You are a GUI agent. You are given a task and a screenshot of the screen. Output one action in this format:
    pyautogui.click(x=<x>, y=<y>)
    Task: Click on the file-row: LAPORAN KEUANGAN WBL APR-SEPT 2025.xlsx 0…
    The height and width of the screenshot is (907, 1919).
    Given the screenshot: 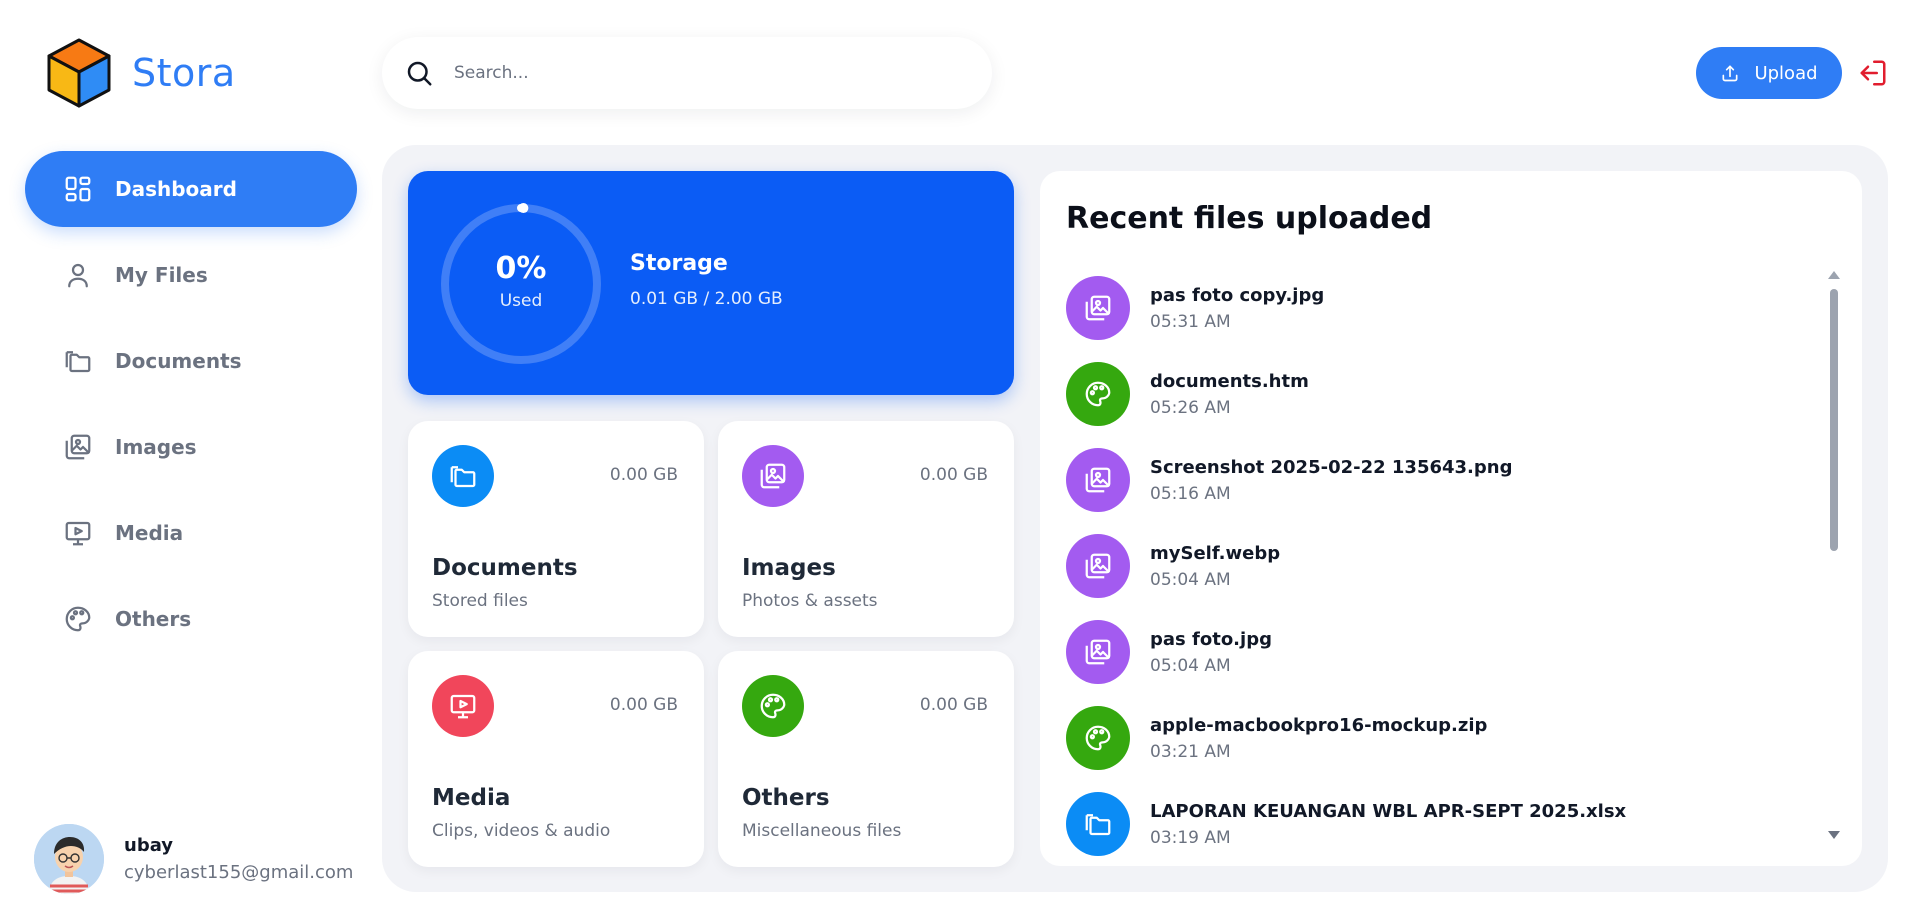 What is the action you would take?
    pyautogui.click(x=1446, y=819)
    